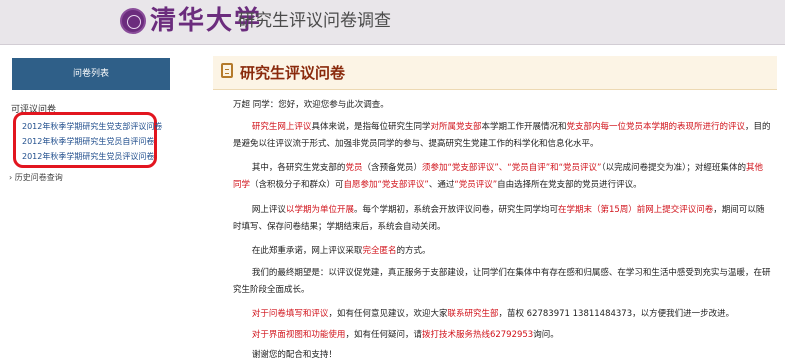  What do you see at coordinates (524, 168) in the screenshot?
I see `text-em: “党支部评议”、“党员自评”和“党员评议”` at bounding box center [524, 168].